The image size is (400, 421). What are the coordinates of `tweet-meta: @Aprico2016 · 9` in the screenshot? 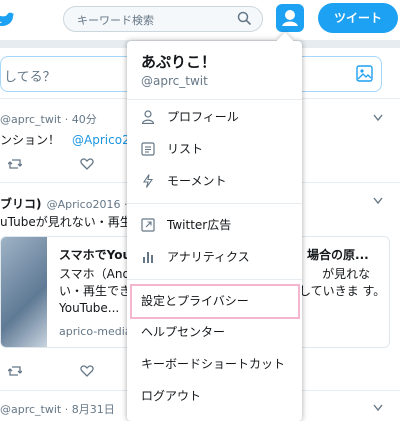 It's located at (92, 204).